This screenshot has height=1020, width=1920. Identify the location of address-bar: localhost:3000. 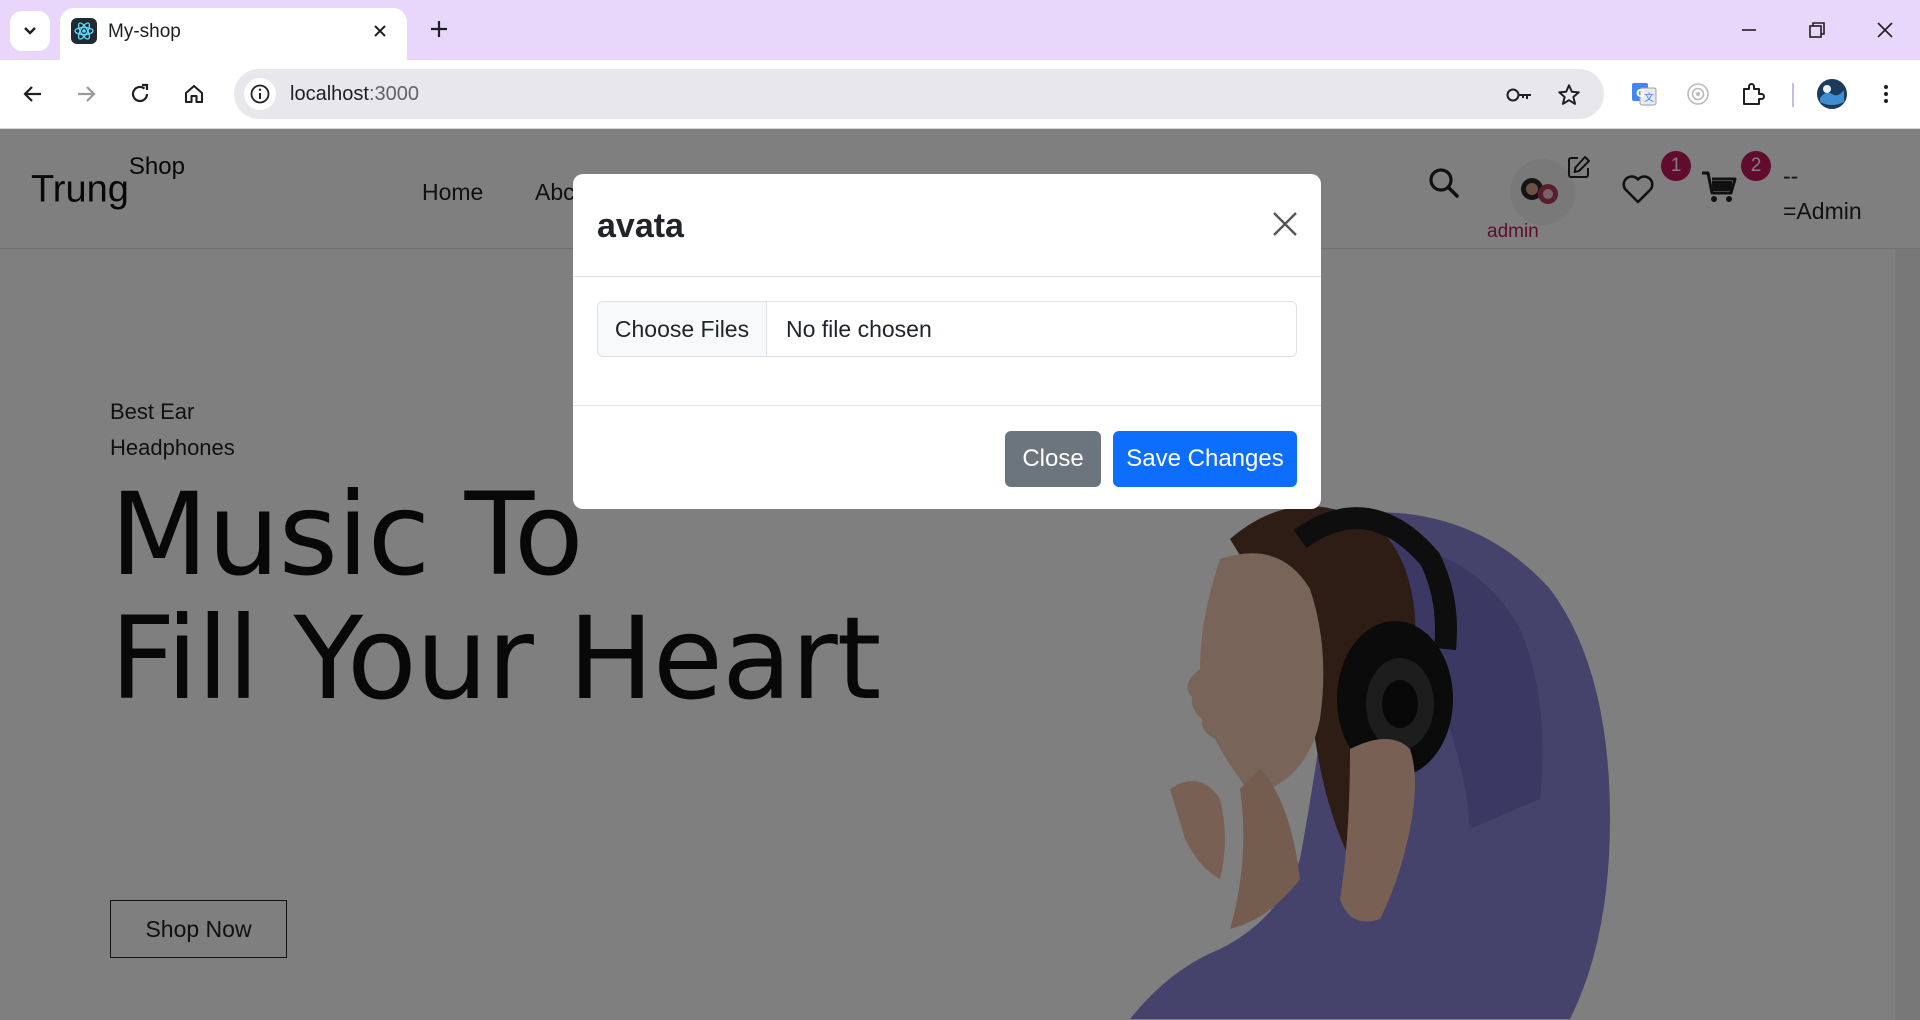
(919, 94).